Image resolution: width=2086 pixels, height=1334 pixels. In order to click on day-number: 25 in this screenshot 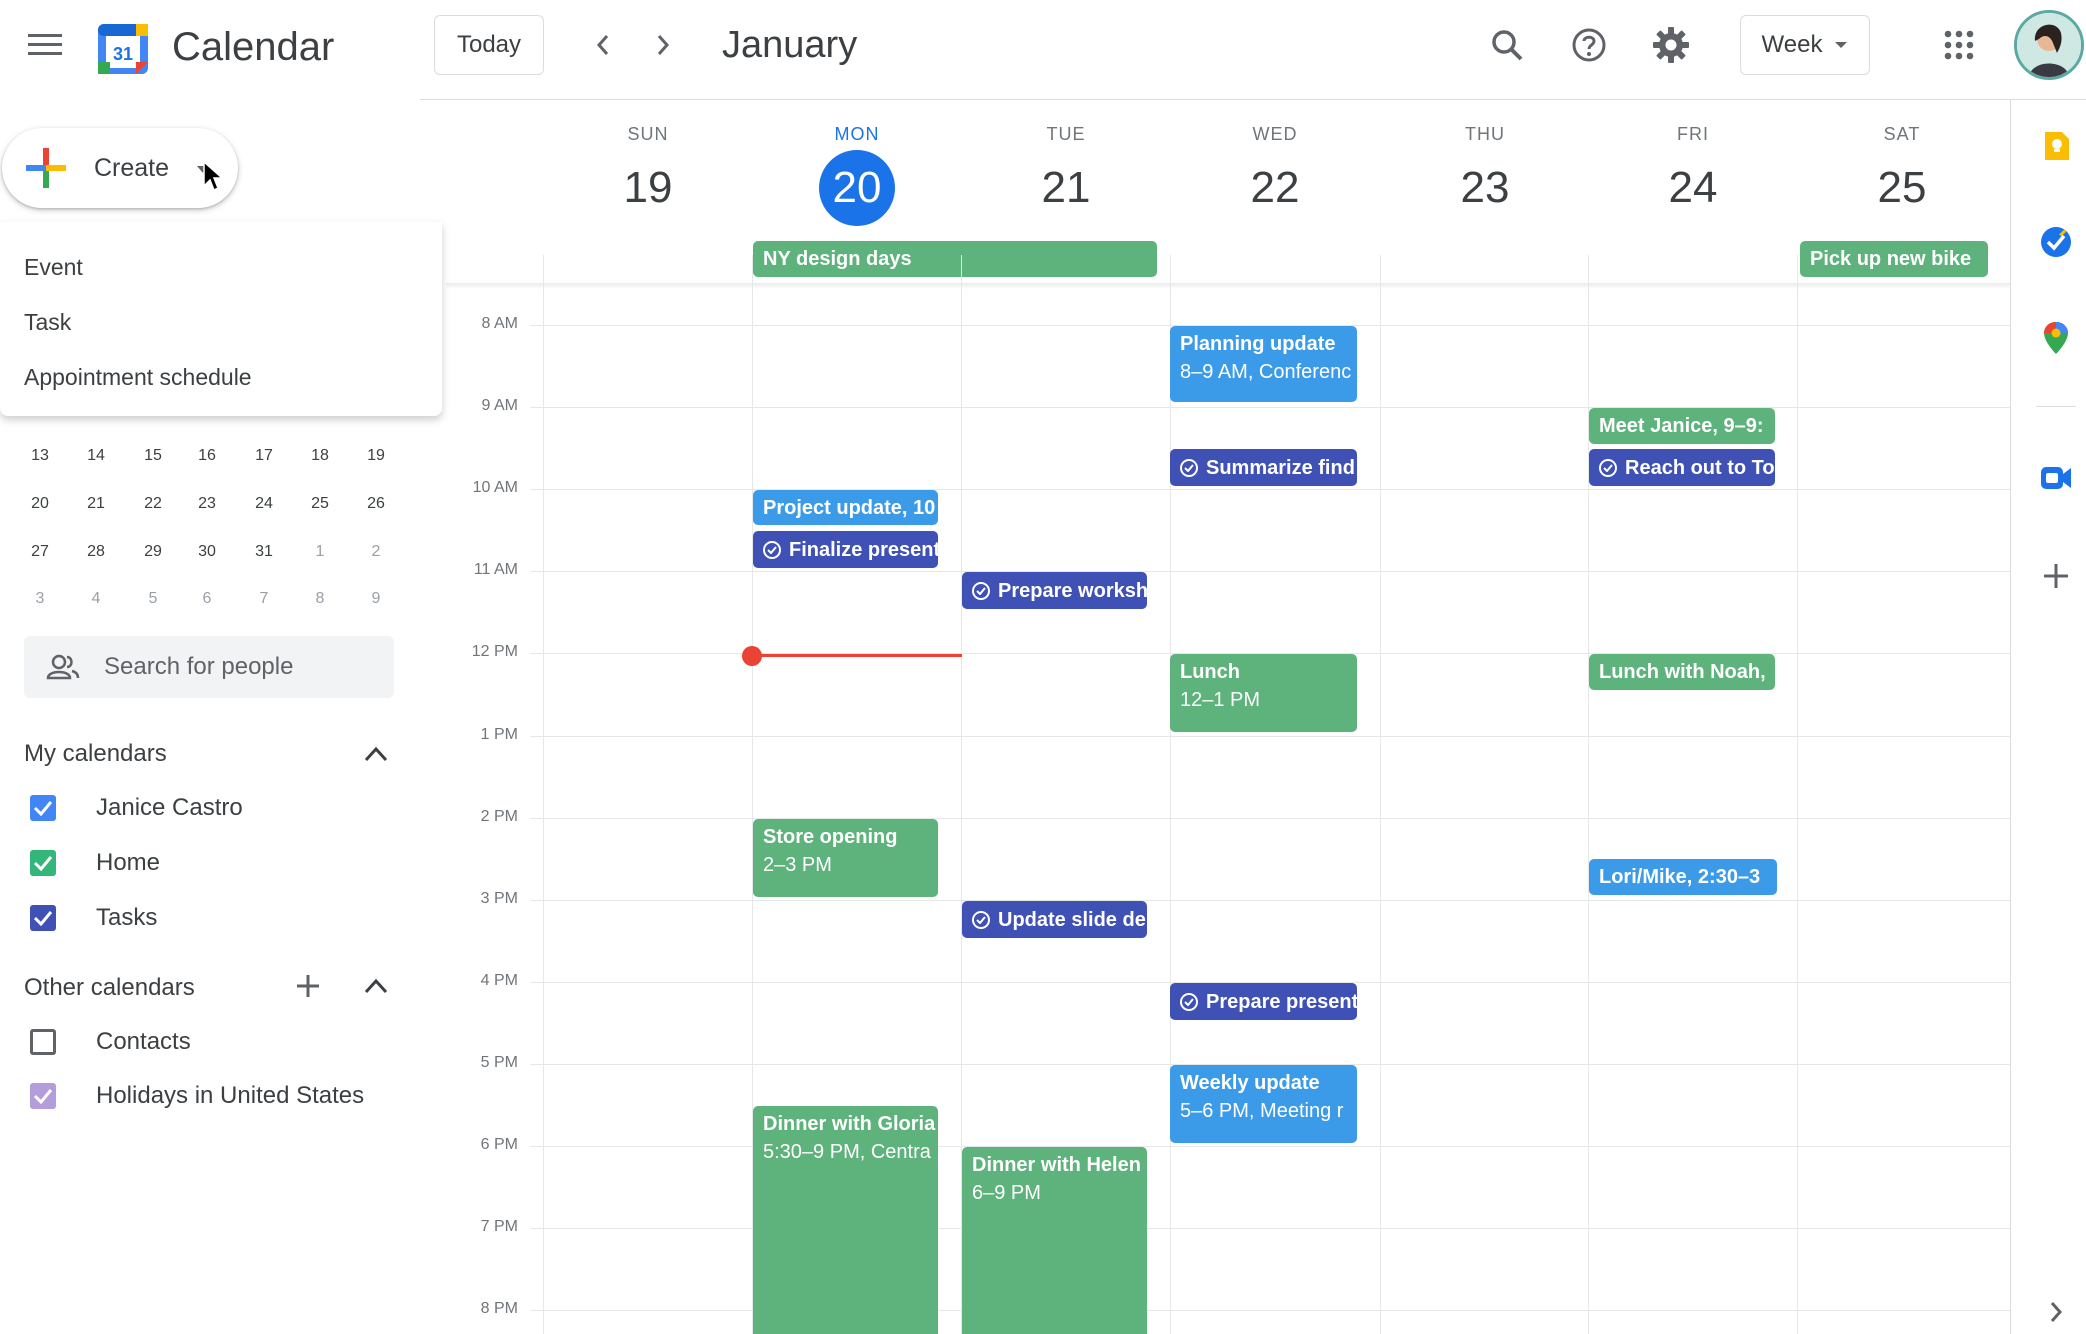, I will do `click(1902, 188)`.